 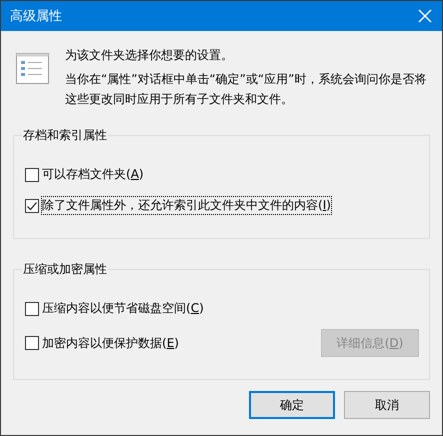 I want to click on checkbox-option: 压缩内容以便节省磁盘空间(C), so click(x=115, y=308).